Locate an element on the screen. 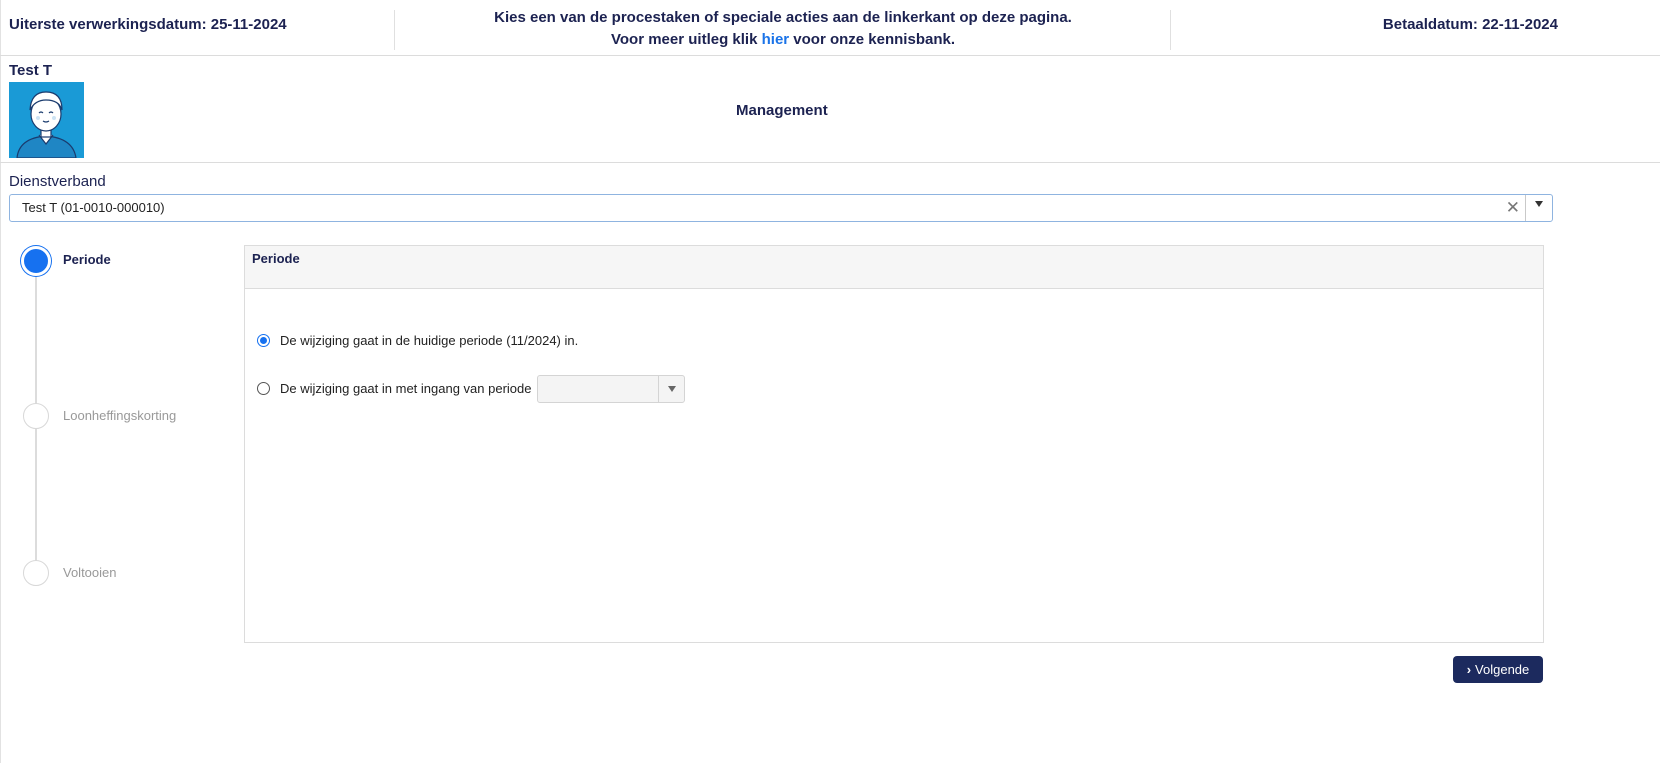 Image resolution: width=1660 pixels, height=763 pixels. step-label-periode: Periode is located at coordinates (87, 259).